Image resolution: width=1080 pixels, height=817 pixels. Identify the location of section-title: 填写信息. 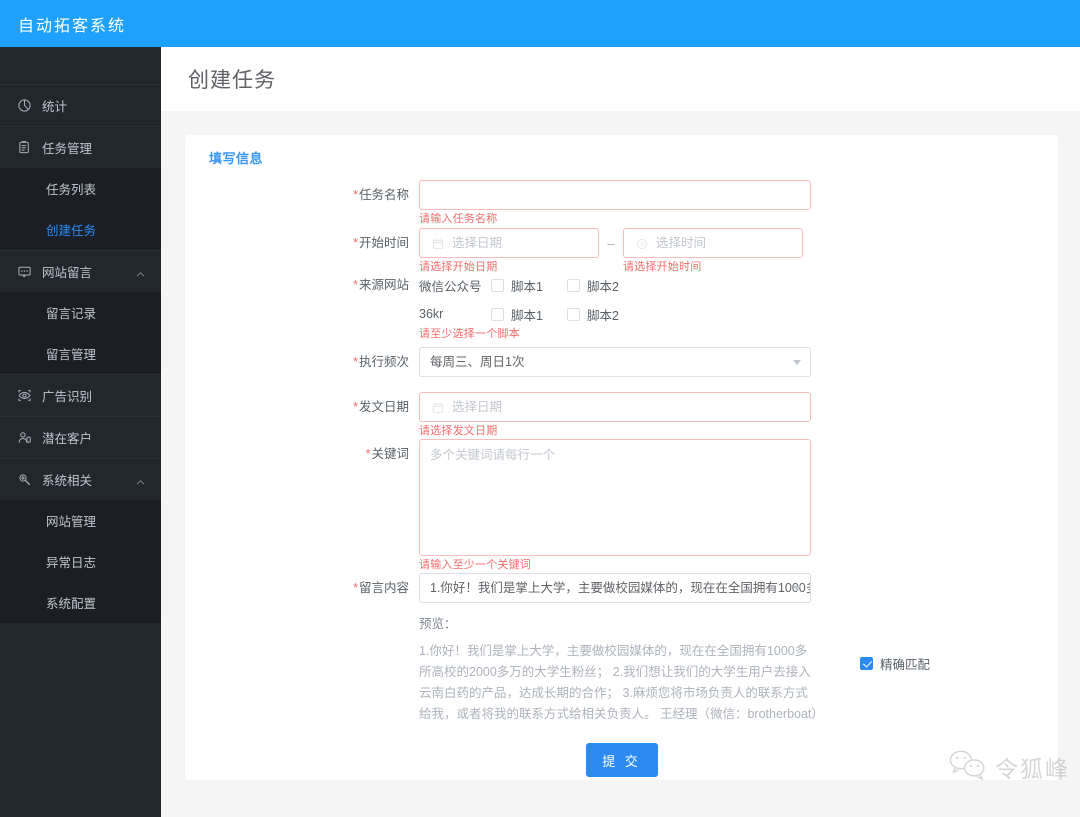
(236, 158).